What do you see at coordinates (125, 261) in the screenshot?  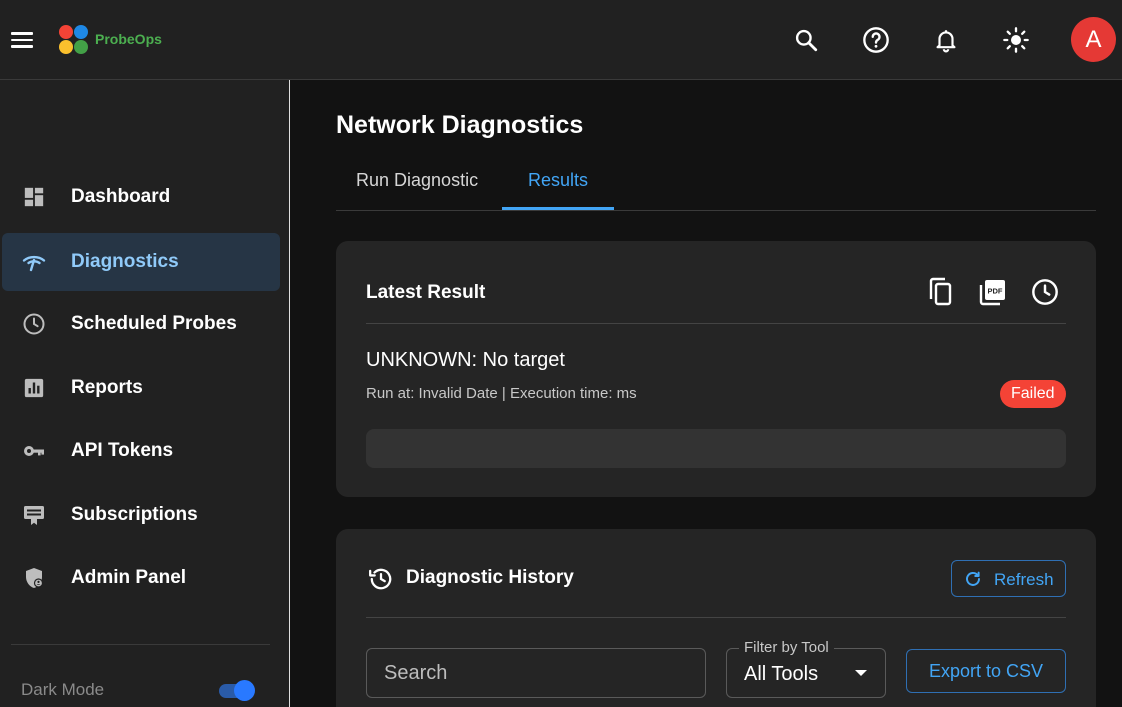 I see `sidebar-item-label: Diagnostics` at bounding box center [125, 261].